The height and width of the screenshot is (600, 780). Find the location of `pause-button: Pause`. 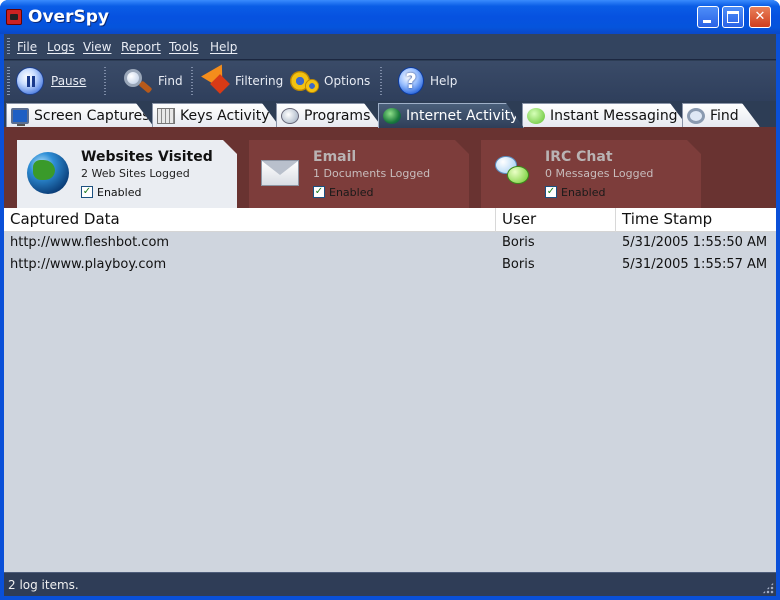

pause-button: Pause is located at coordinates (51, 81).